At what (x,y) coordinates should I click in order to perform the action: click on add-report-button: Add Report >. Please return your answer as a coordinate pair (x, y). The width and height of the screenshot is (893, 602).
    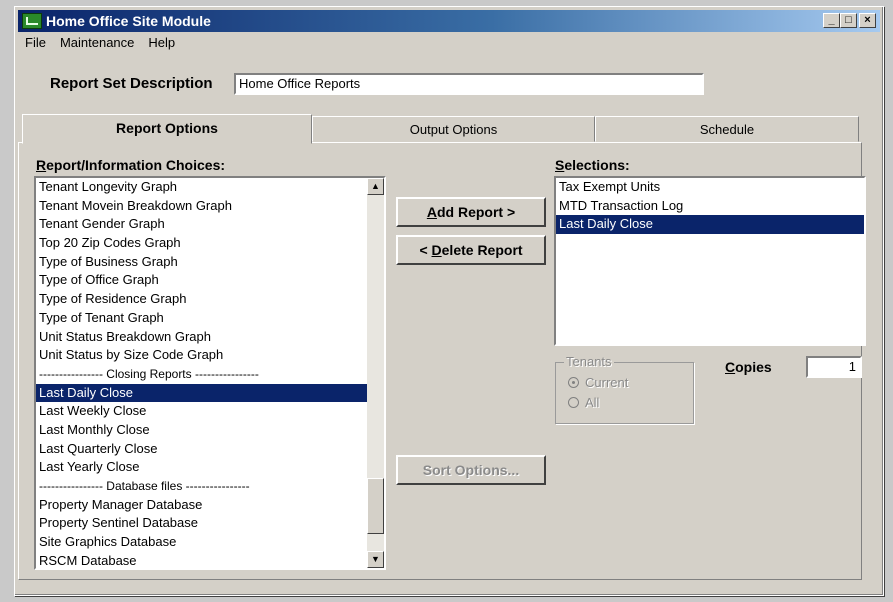
    Looking at the image, I should click on (471, 212).